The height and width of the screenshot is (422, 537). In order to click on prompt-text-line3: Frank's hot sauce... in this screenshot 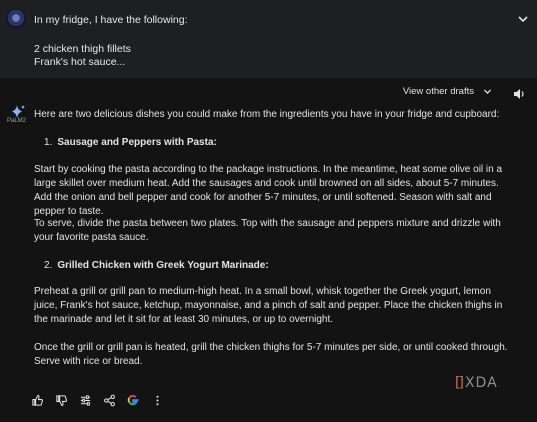, I will do `click(80, 62)`.